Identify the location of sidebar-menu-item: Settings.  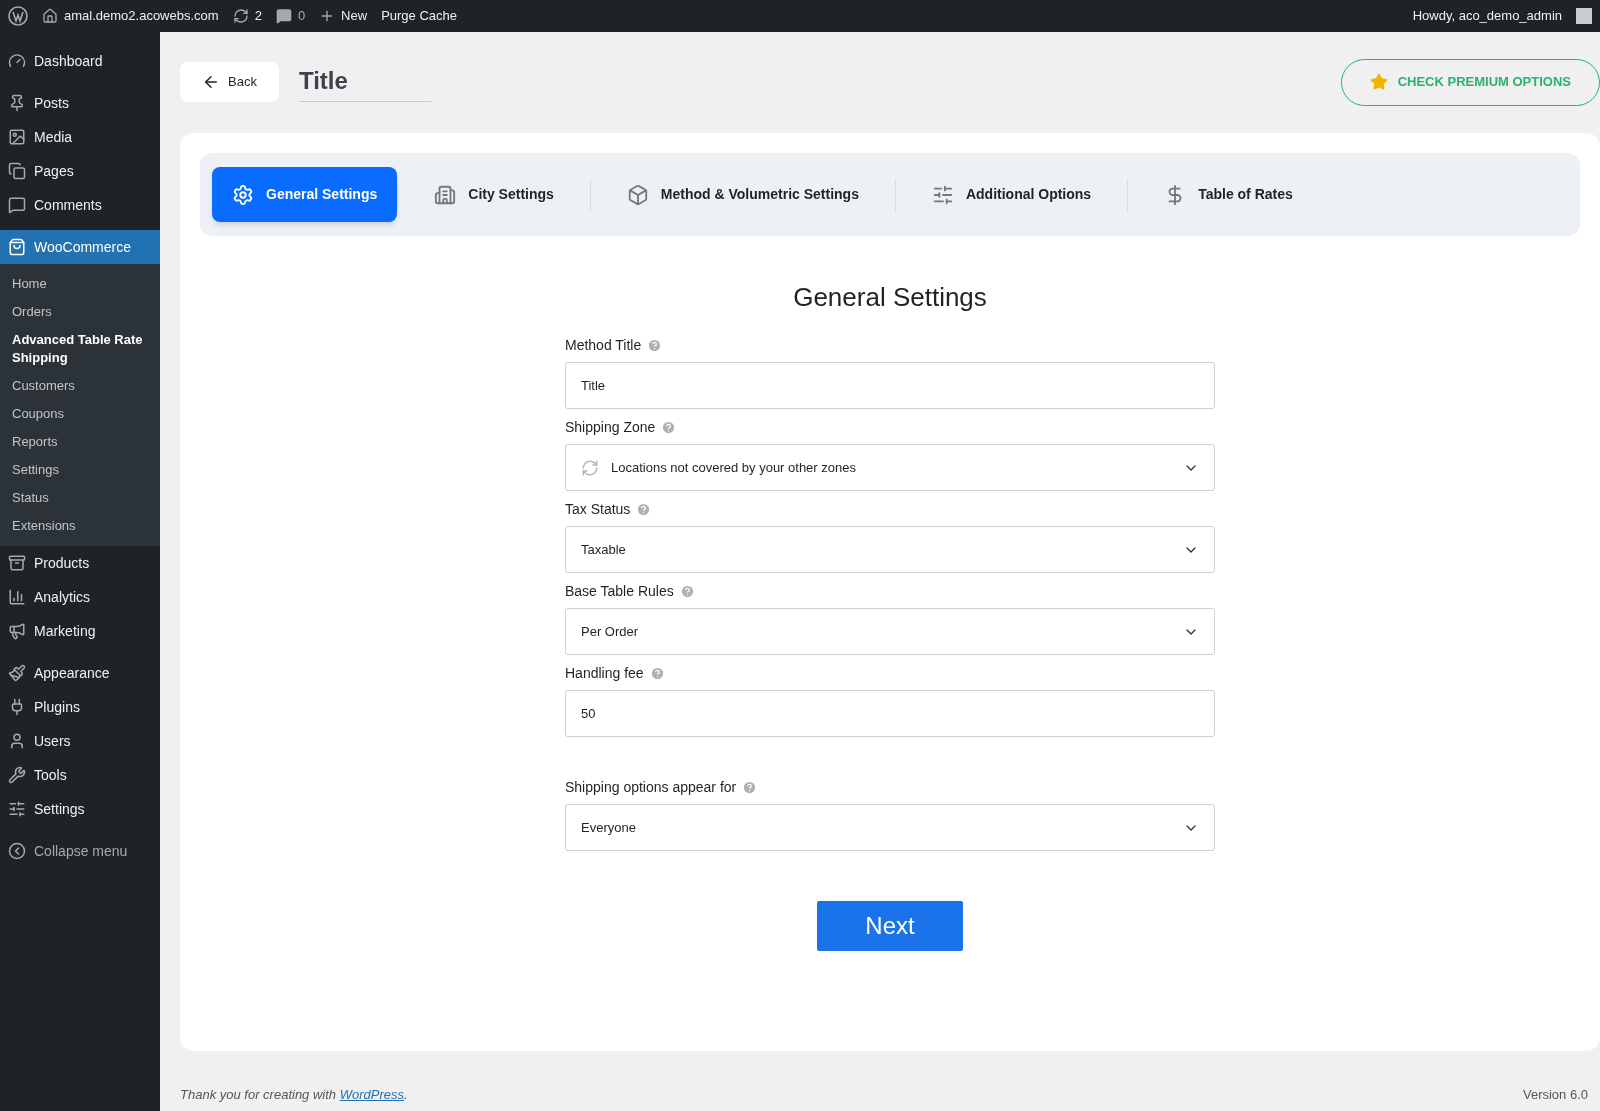
(80, 809).